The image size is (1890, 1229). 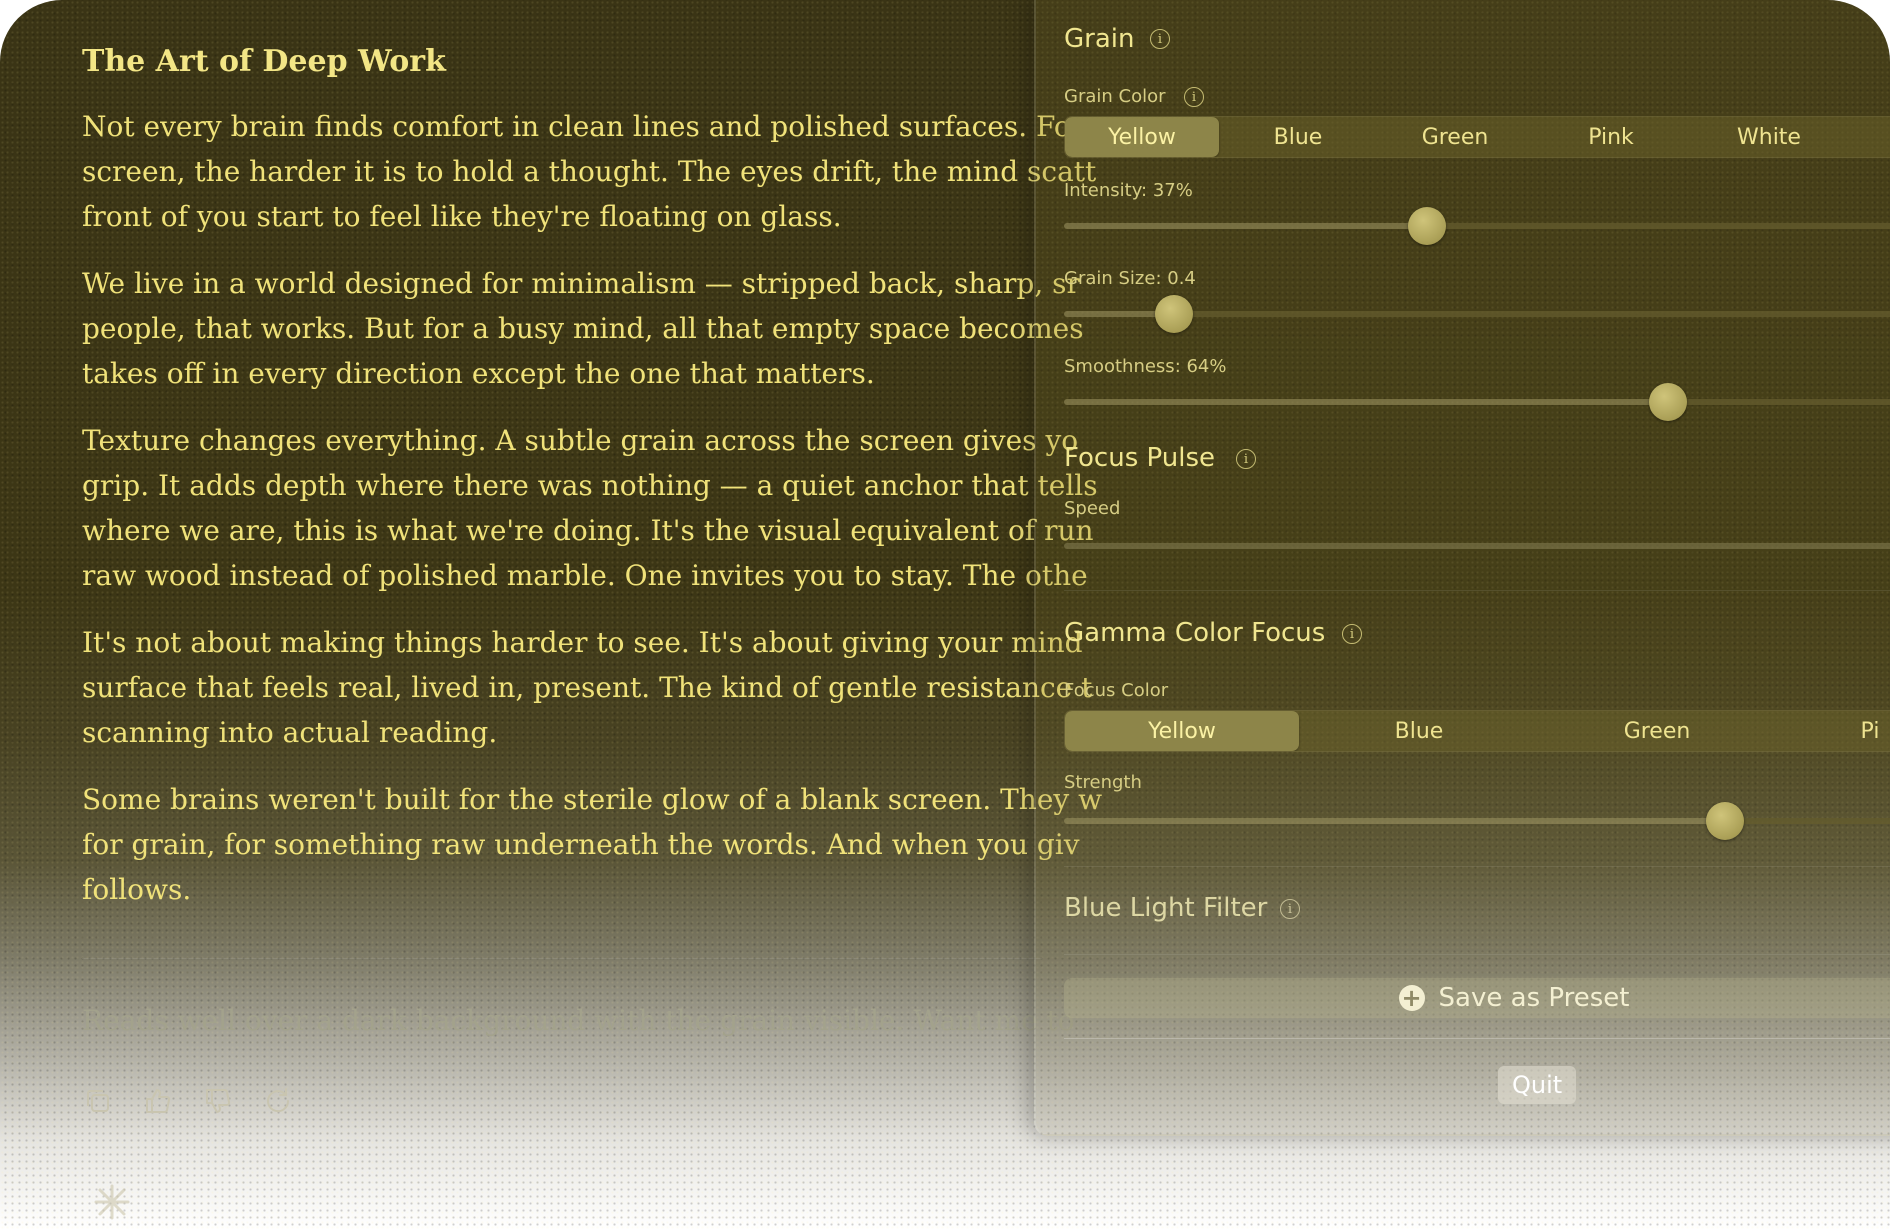 I want to click on thumbs-up-button, so click(x=158, y=1101).